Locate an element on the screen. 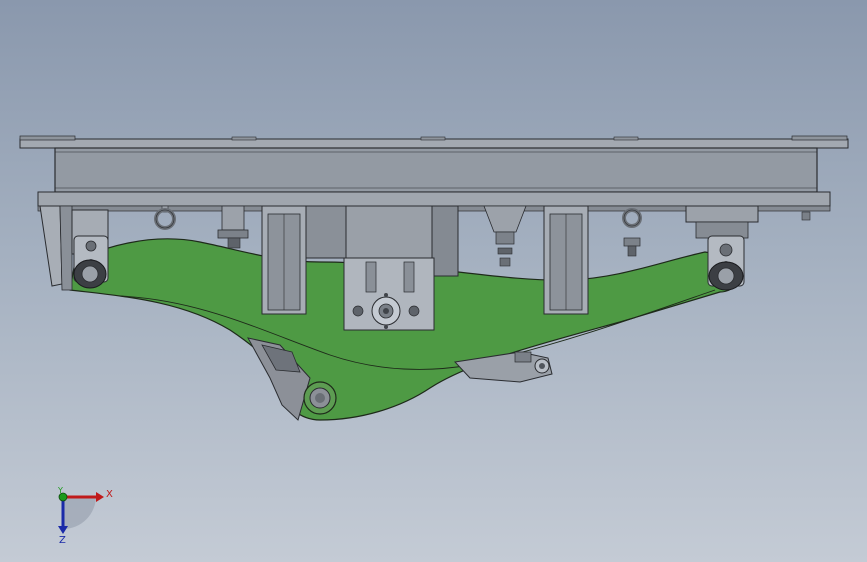 This screenshot has height=562, width=867. triad-z-label: Z is located at coordinates (62, 540).